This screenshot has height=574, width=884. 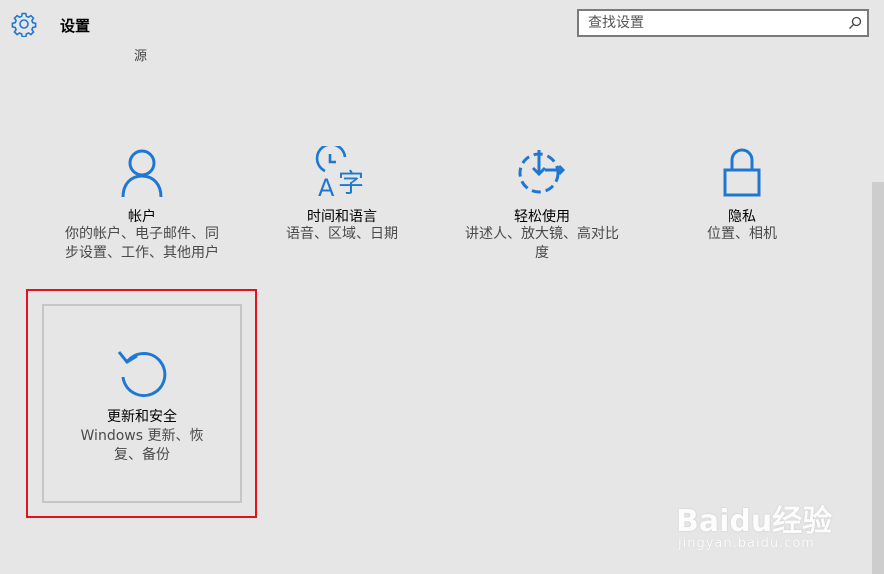 I want to click on tile-privacy: 隐私 位置、相机, so click(x=742, y=215).